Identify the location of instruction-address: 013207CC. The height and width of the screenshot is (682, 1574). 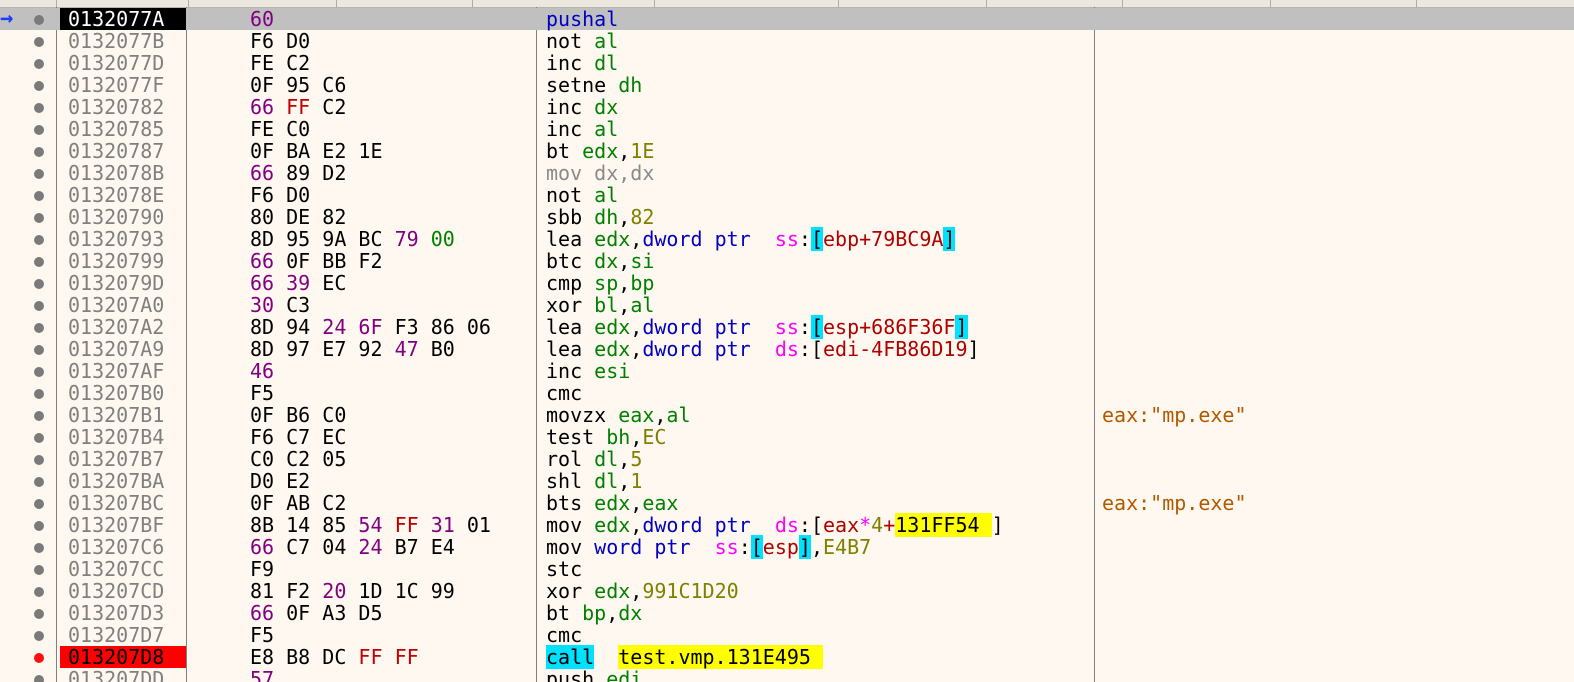
(123, 569).